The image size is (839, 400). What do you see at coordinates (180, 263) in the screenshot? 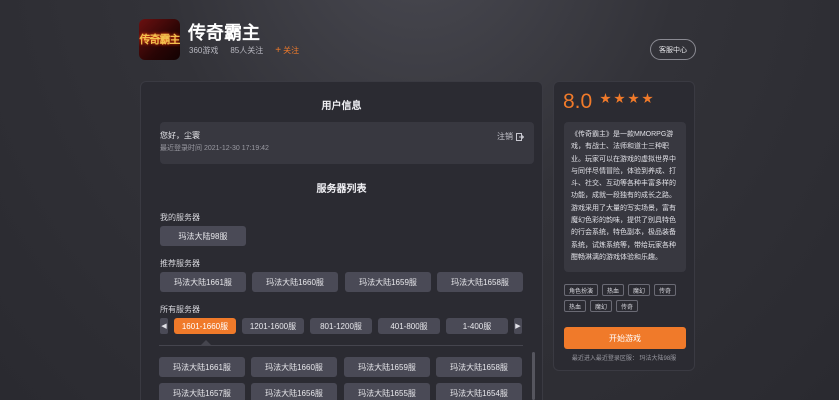
I see `recommended-servers-label: 推荐服务器` at bounding box center [180, 263].